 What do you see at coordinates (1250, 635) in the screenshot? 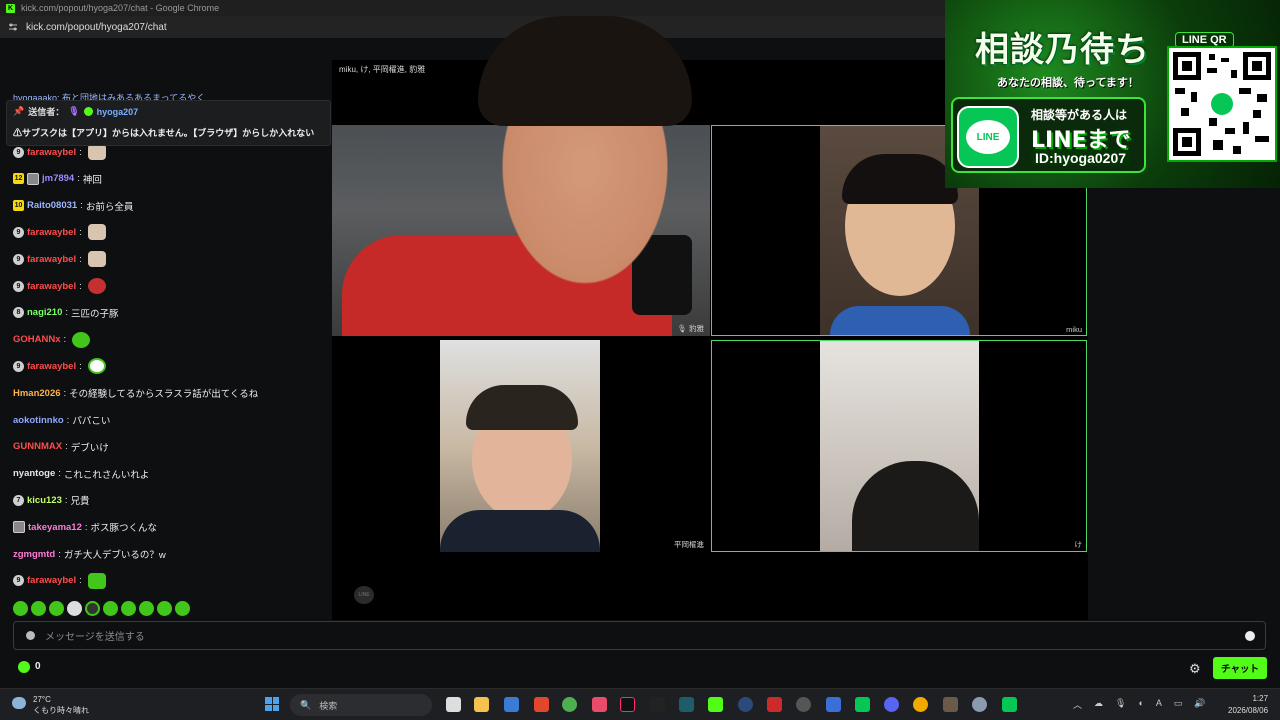
I see `emoji-picker-icon` at bounding box center [1250, 635].